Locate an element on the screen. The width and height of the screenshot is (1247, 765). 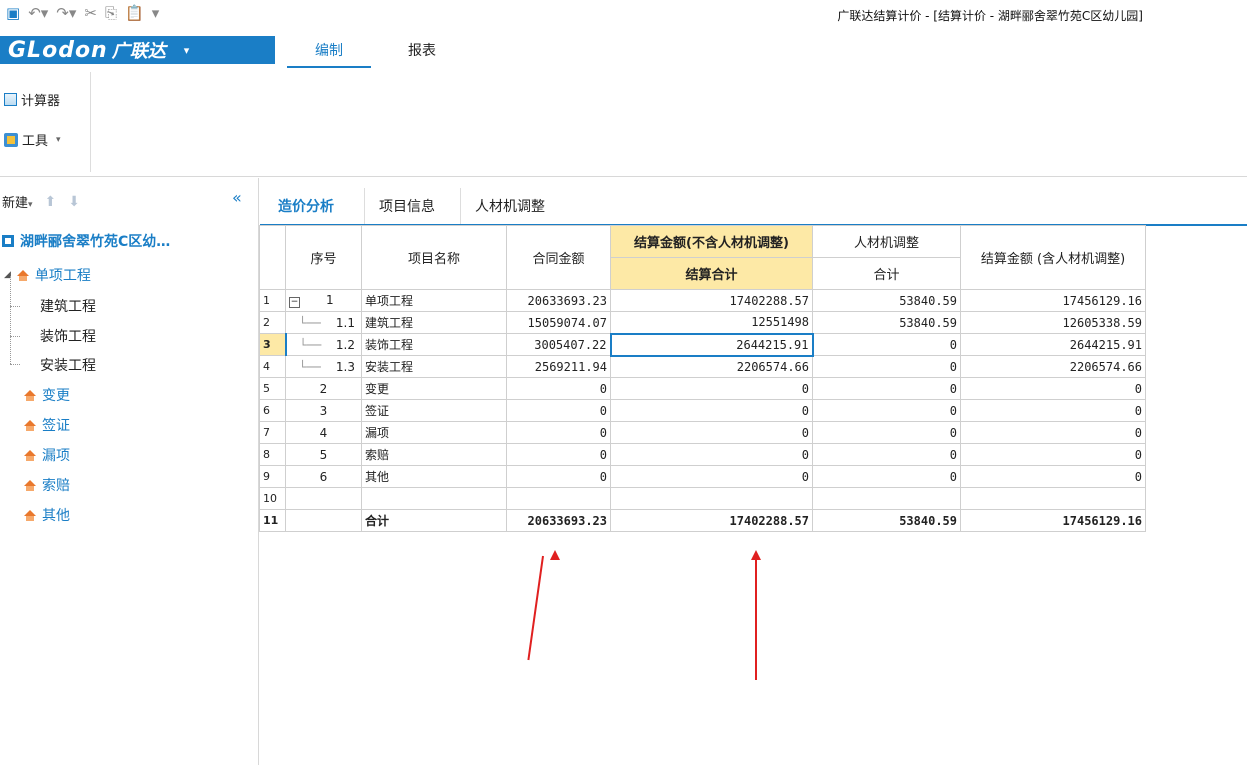
row-number: 9 is located at coordinates (272, 476).